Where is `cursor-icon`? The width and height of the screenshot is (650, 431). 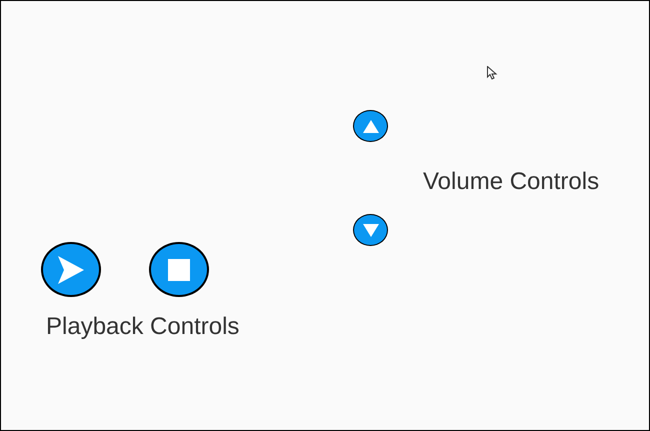
cursor-icon is located at coordinates (492, 73).